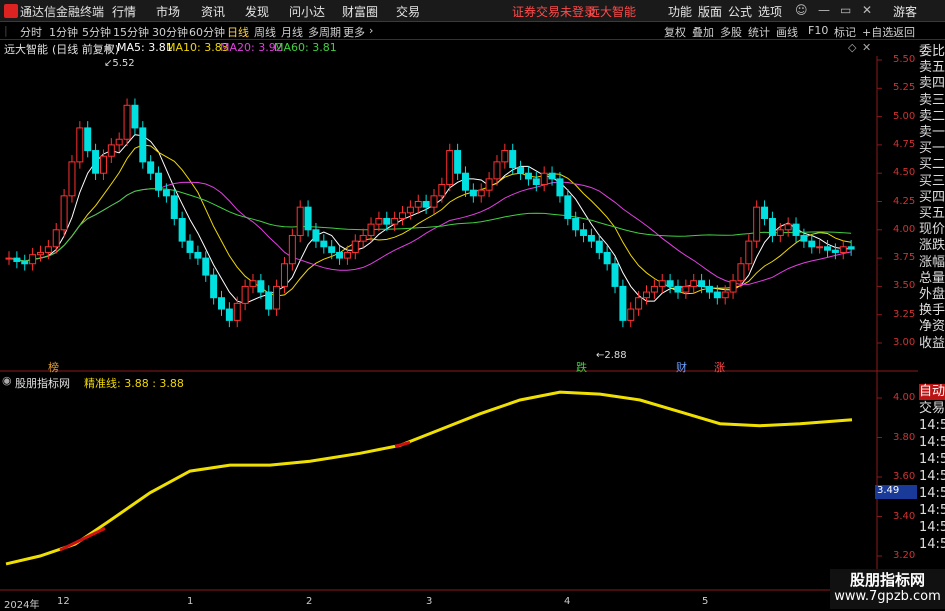  I want to click on low-price-label: ←2.88, so click(611, 355).